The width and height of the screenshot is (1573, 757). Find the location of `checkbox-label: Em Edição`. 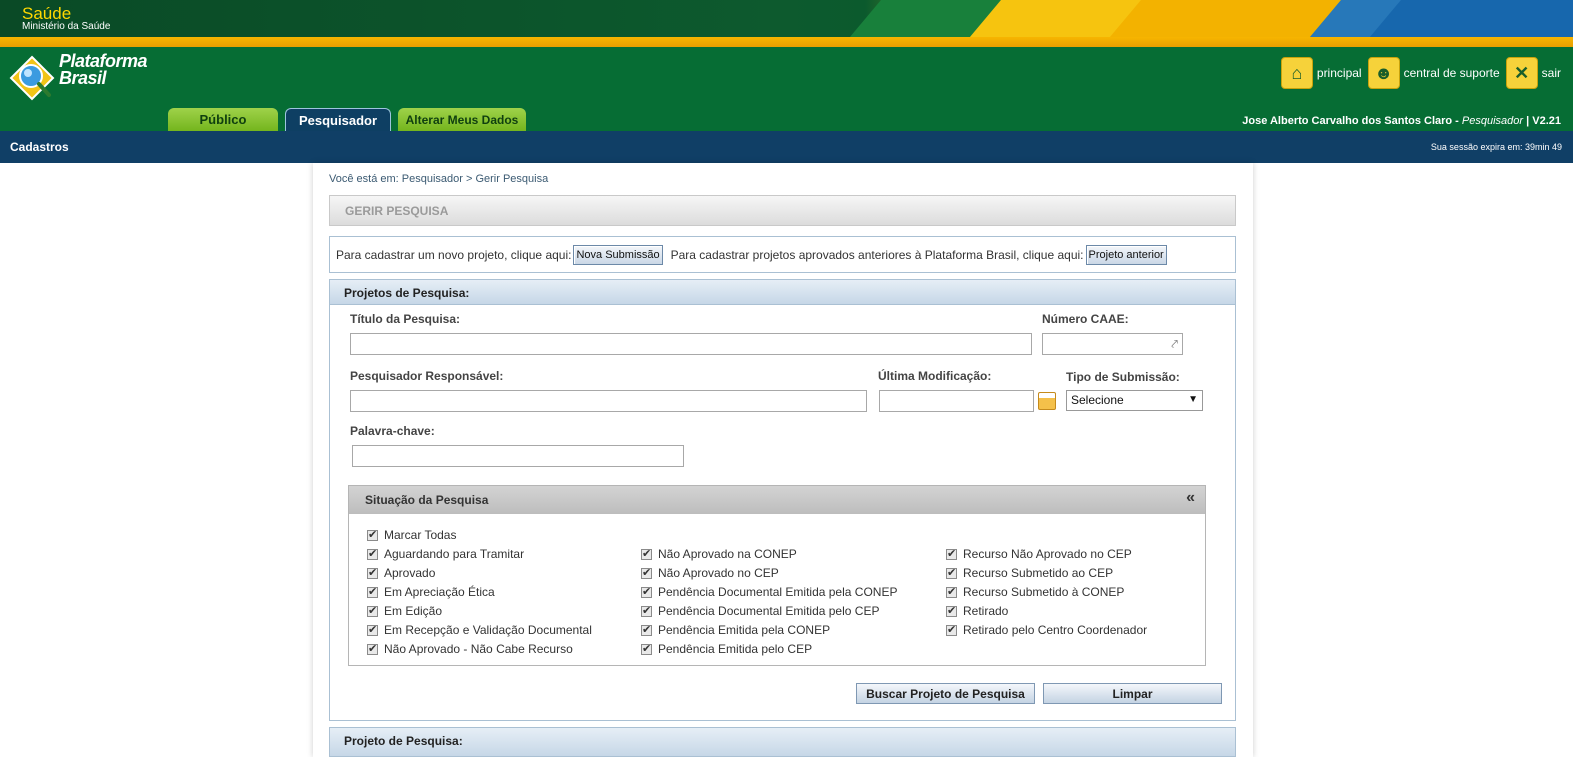

checkbox-label: Em Edição is located at coordinates (413, 611).